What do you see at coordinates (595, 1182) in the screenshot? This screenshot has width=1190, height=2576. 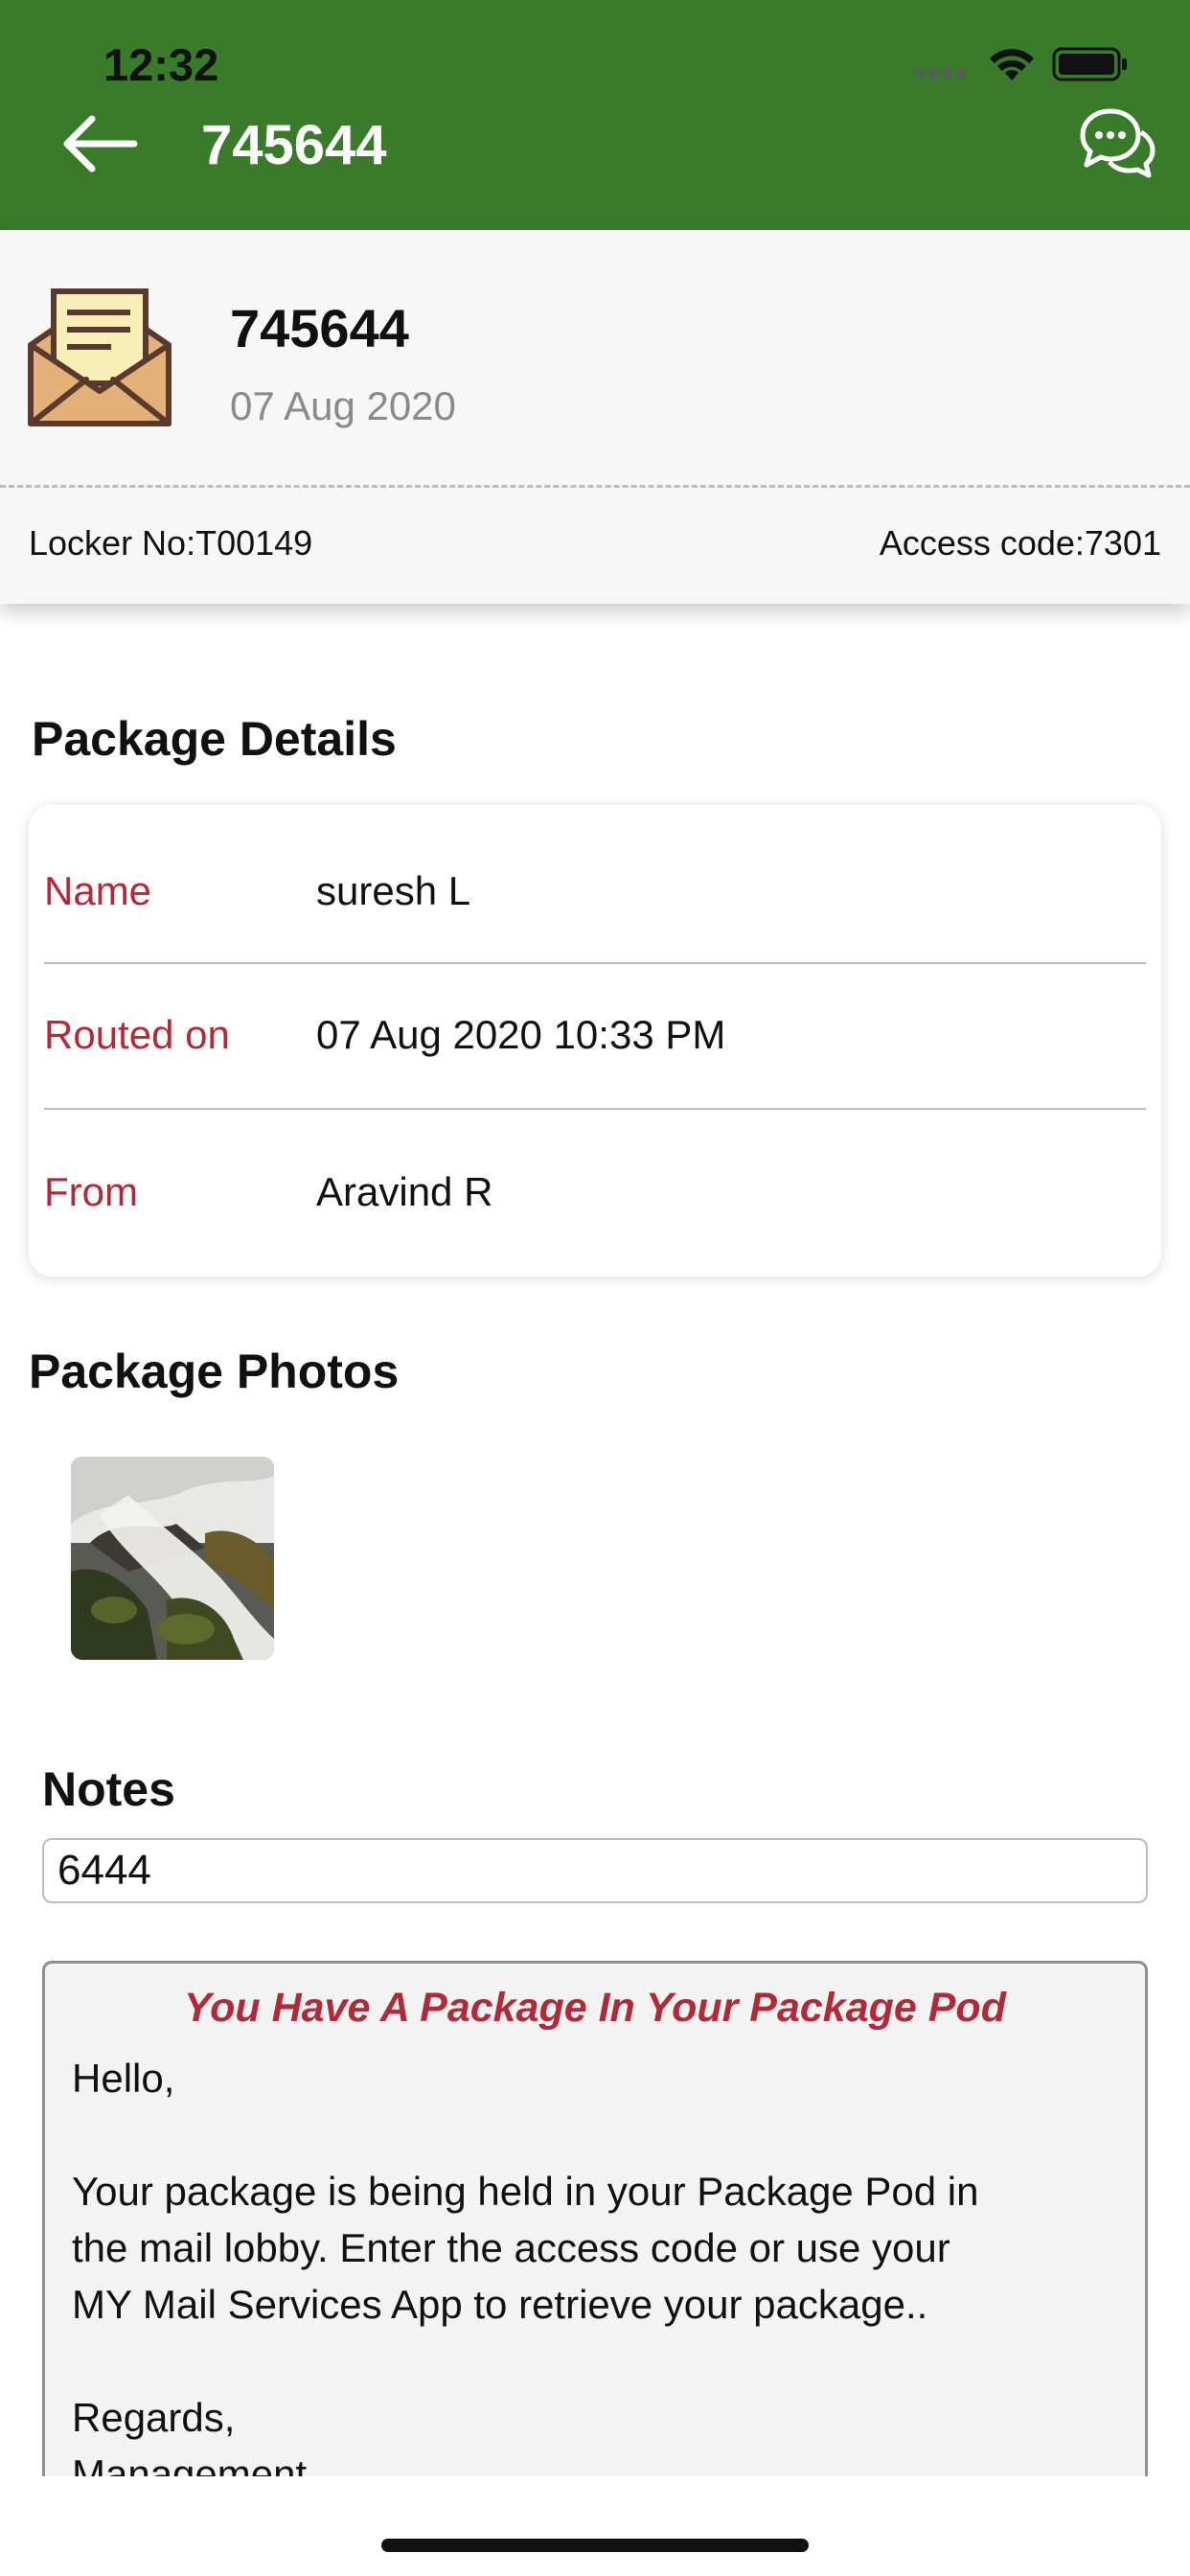 I see `detail-row-from: From Aravind R` at bounding box center [595, 1182].